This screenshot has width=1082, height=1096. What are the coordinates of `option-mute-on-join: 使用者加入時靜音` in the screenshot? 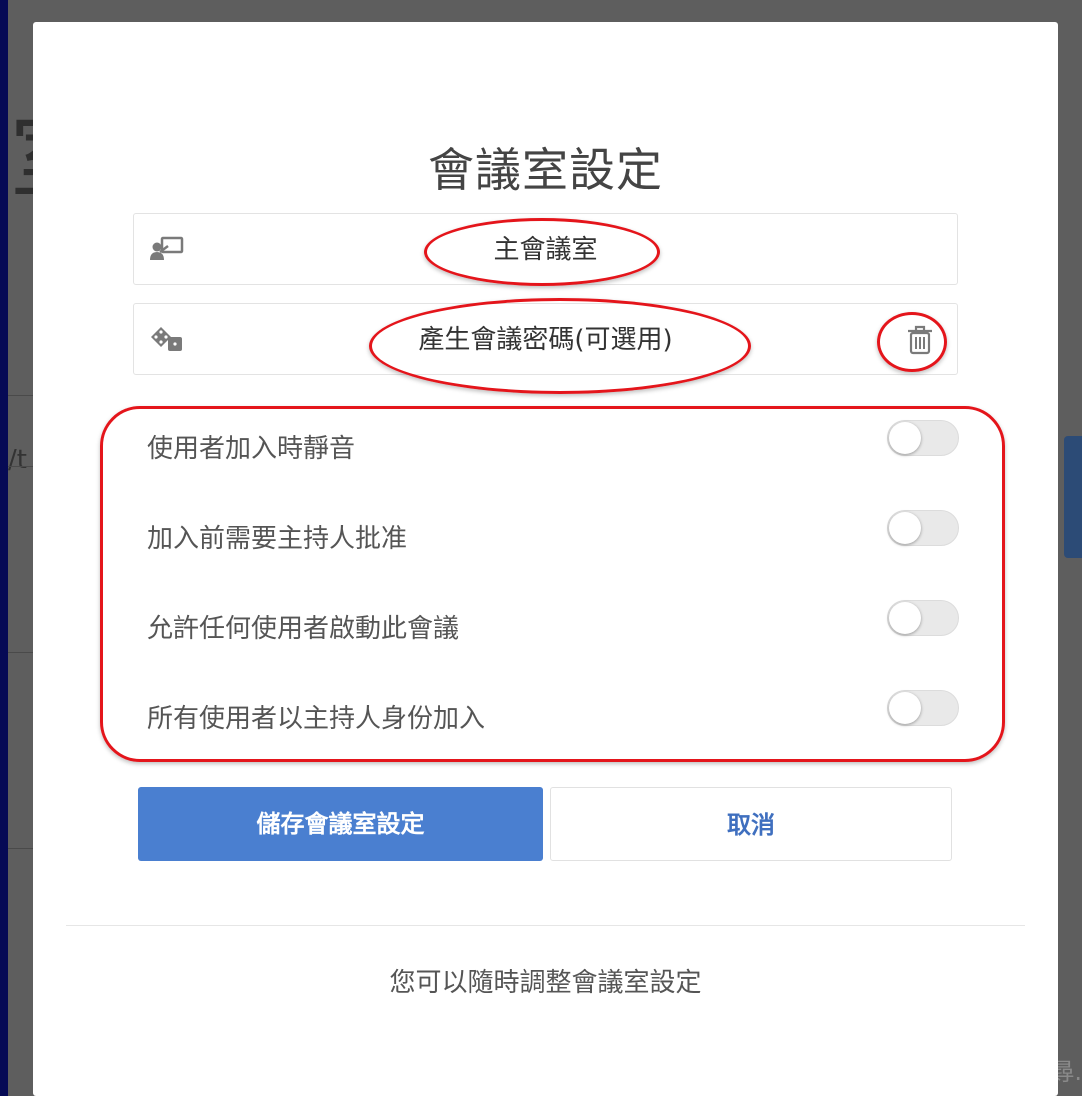 It's located at (553, 445).